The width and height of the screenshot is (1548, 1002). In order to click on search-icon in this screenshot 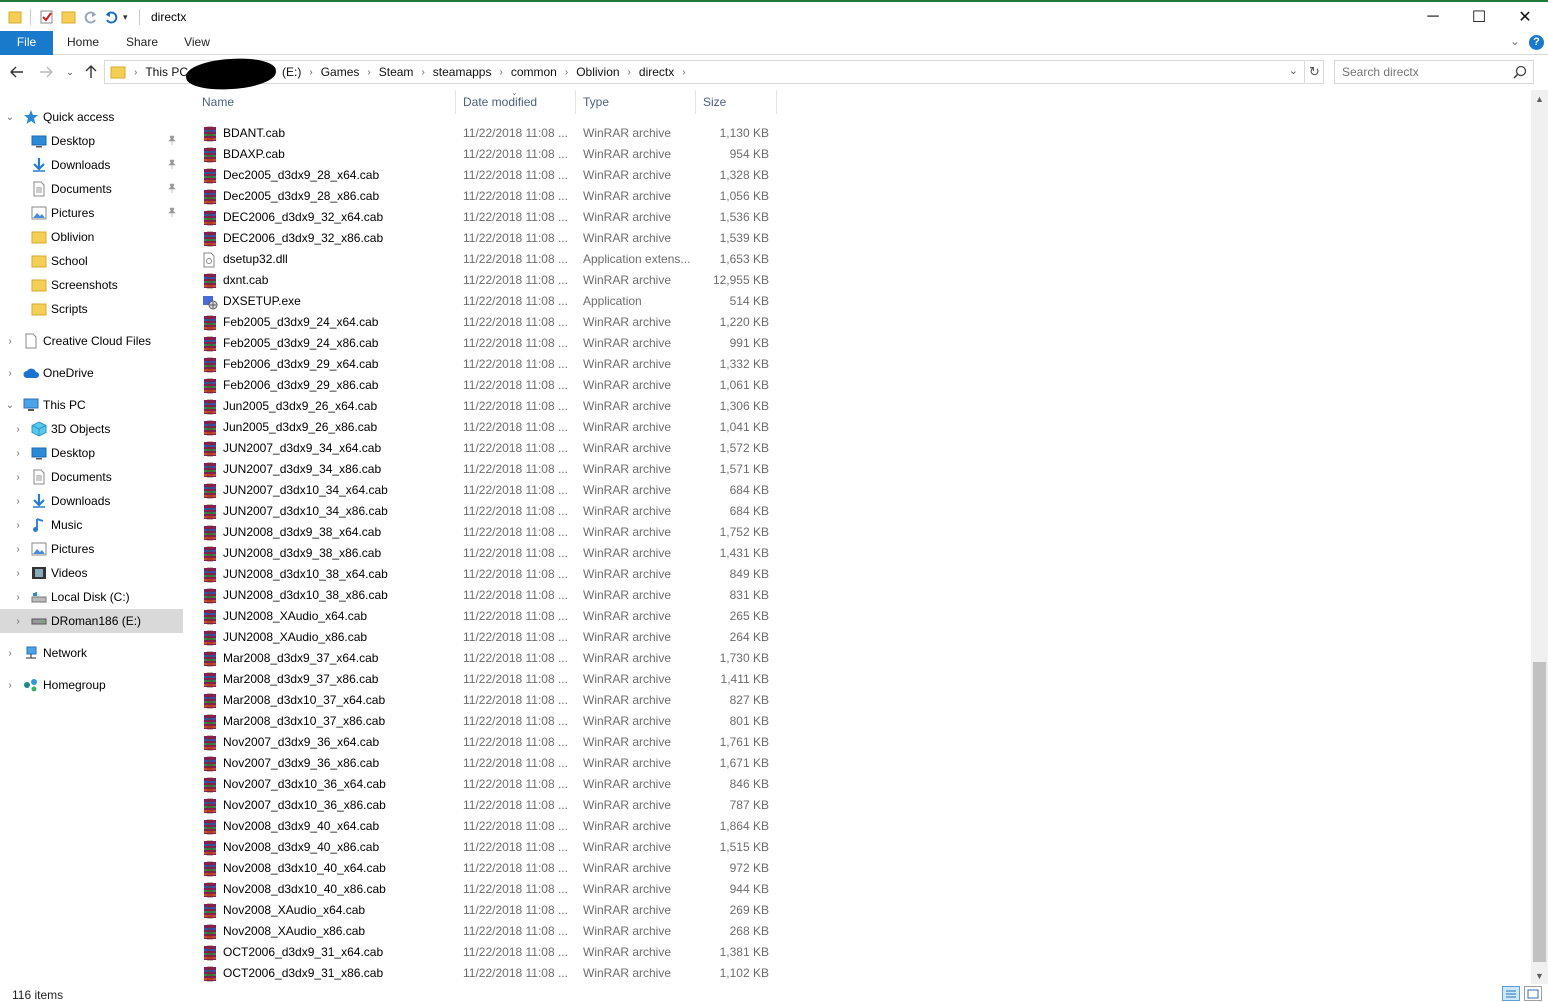, I will do `click(1520, 72)`.